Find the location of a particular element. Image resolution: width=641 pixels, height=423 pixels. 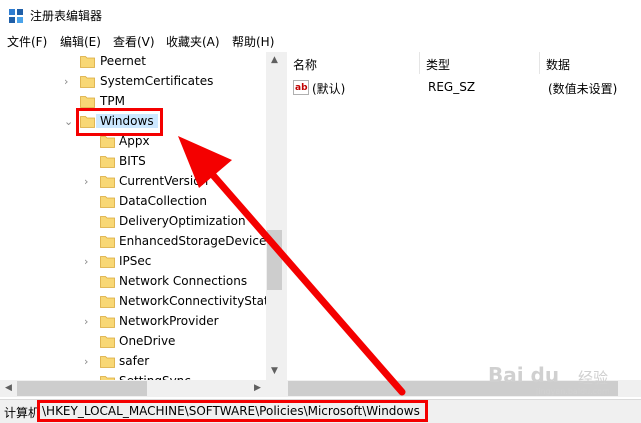

tree-item: BITS is located at coordinates (133, 162).